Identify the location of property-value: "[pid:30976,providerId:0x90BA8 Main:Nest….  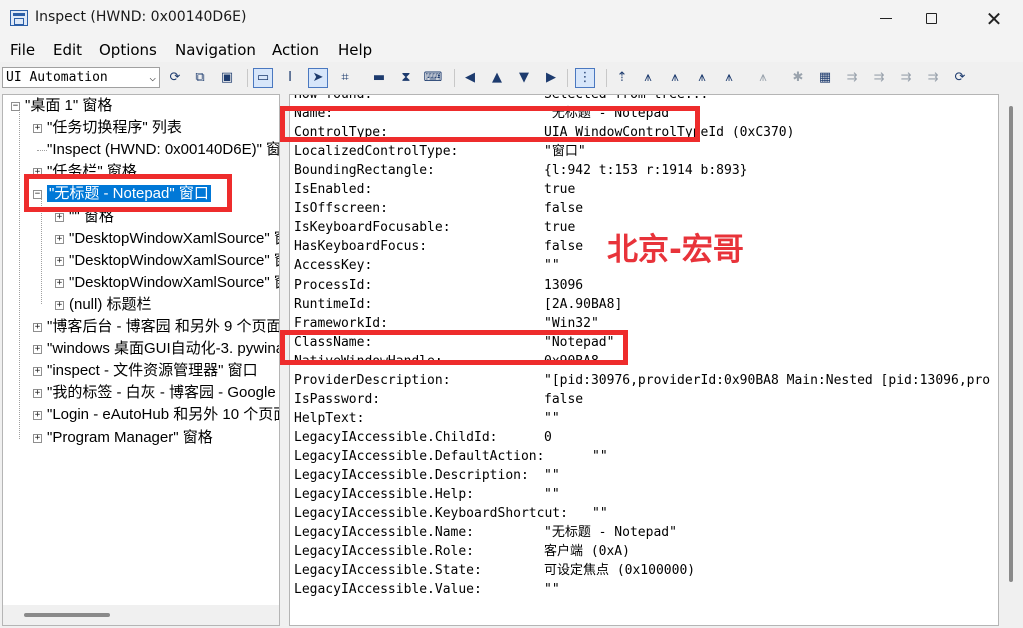
(767, 380).